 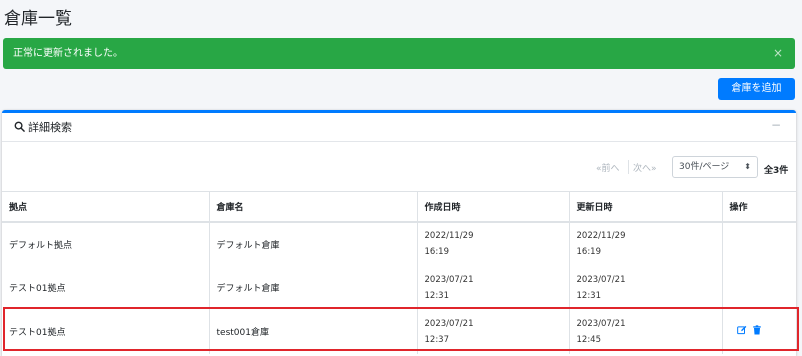 I want to click on trash-icon, so click(x=757, y=330).